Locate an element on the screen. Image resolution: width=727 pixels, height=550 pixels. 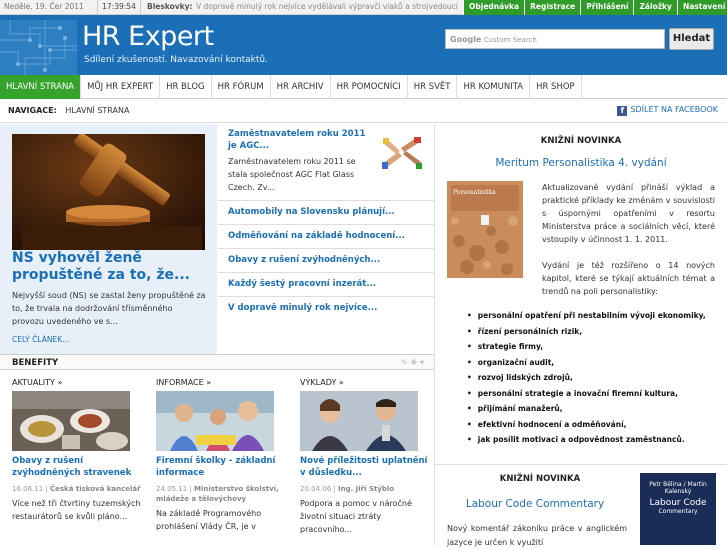
hands-image is located at coordinates (401, 153).